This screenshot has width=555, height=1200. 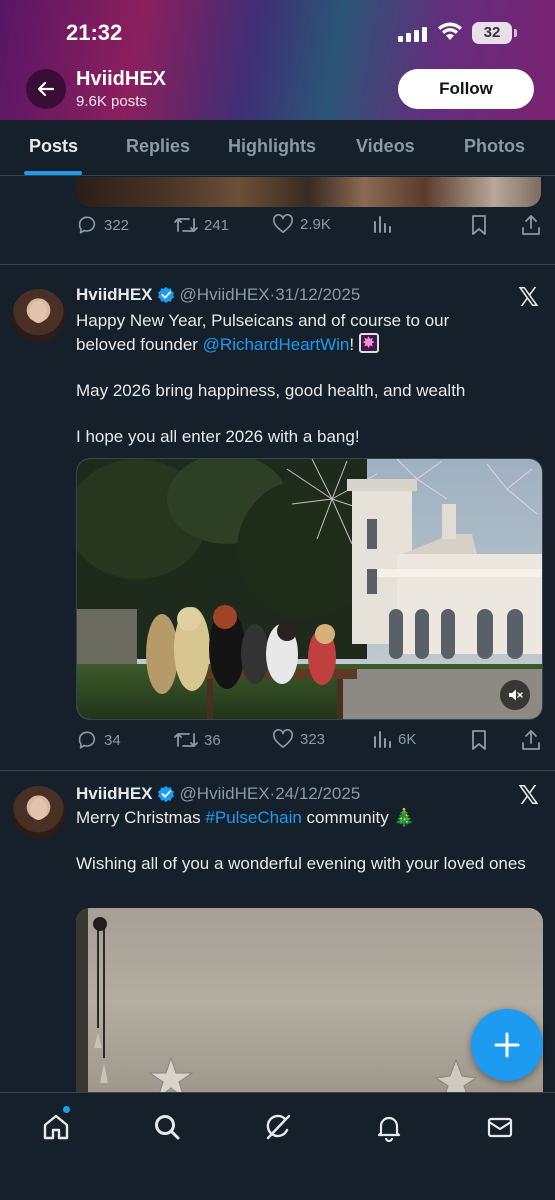 I want to click on post-text-line: Merry Christmas #PulseChain community 🎄, so click(x=306, y=818).